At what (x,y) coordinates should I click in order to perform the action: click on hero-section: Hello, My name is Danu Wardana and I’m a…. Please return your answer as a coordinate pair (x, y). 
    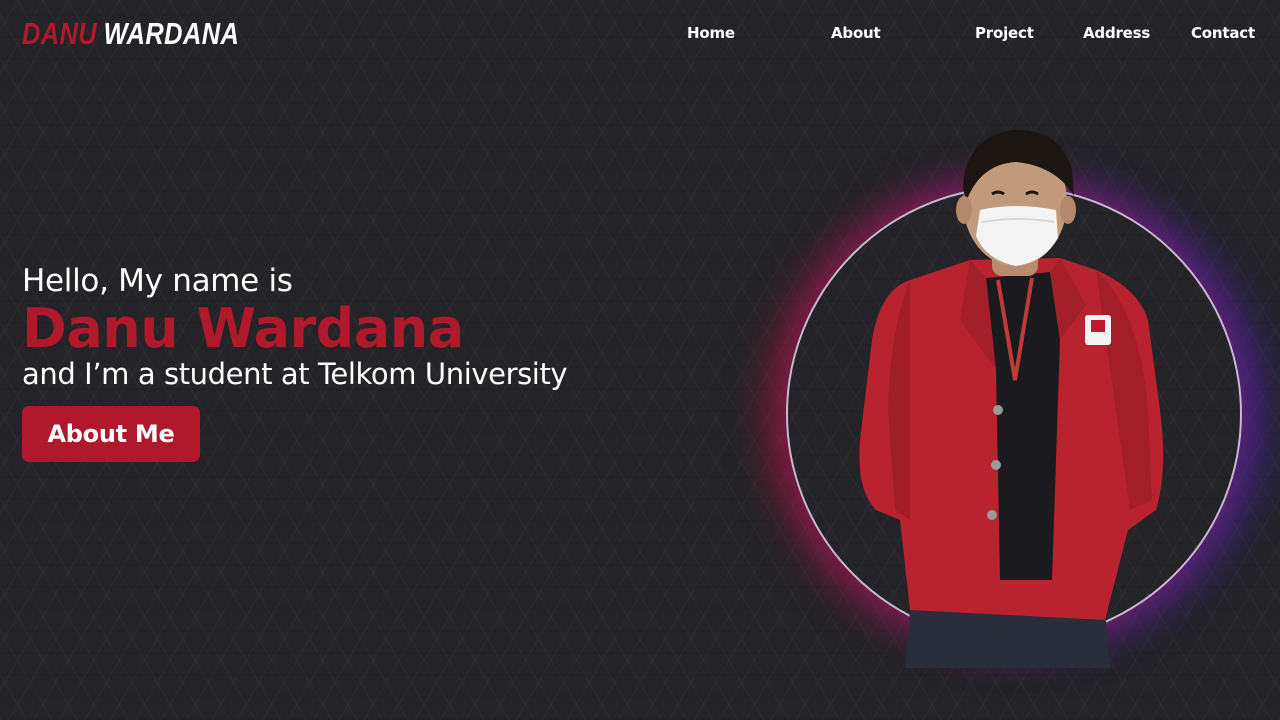
    Looking at the image, I should click on (295, 362).